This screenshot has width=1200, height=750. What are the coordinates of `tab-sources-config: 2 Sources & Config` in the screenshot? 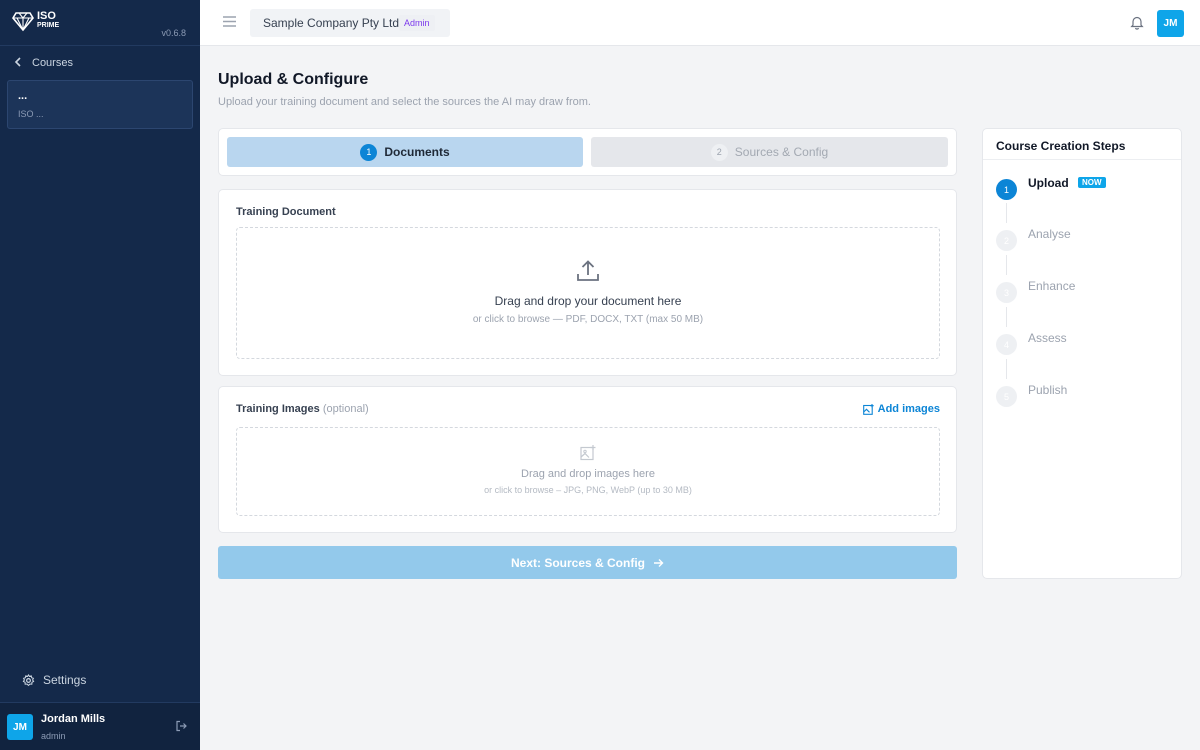 It's located at (769, 152).